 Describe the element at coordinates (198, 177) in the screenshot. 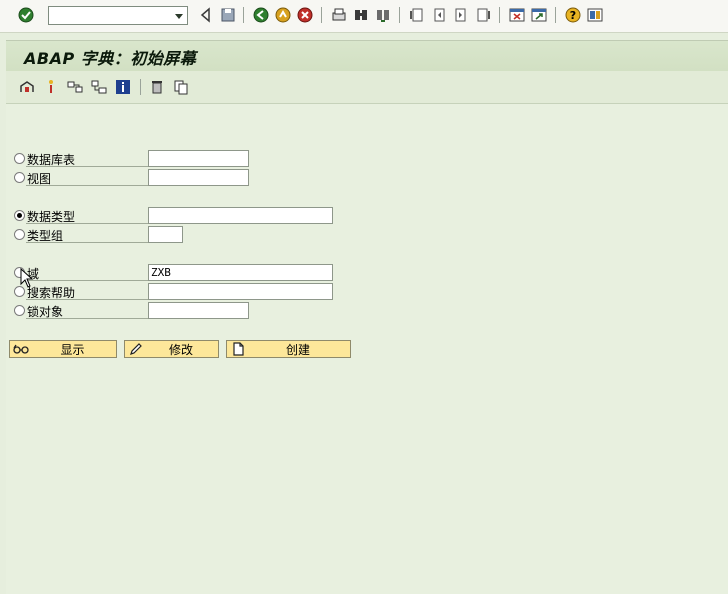

I see `view-input` at that location.